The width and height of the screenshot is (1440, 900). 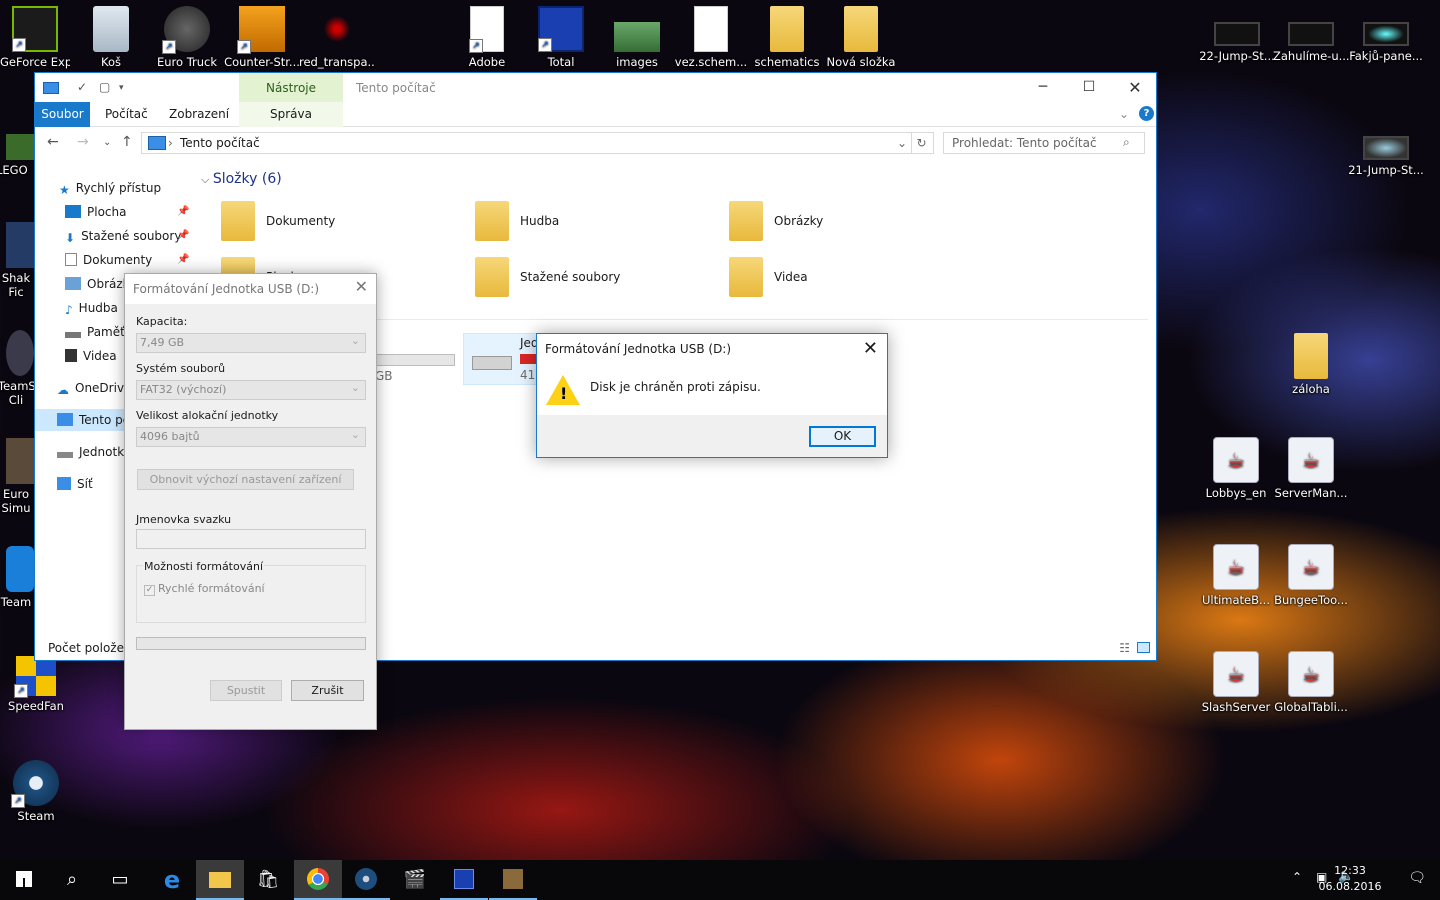 I want to click on nav-item-network: Síť, so click(x=75, y=484).